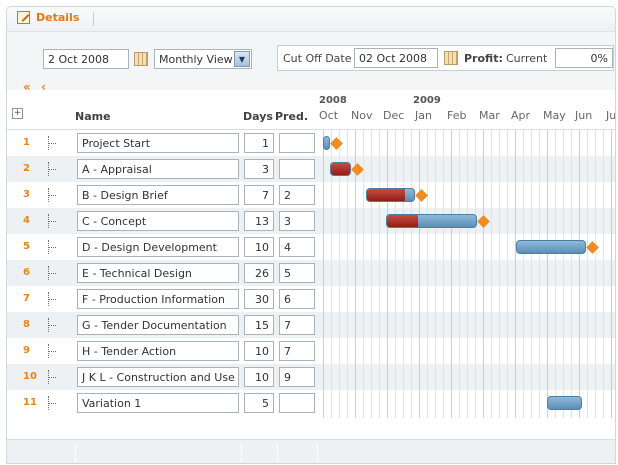 Image resolution: width=618 pixels, height=465 pixels. What do you see at coordinates (26, 168) in the screenshot?
I see `row-number: 2` at bounding box center [26, 168].